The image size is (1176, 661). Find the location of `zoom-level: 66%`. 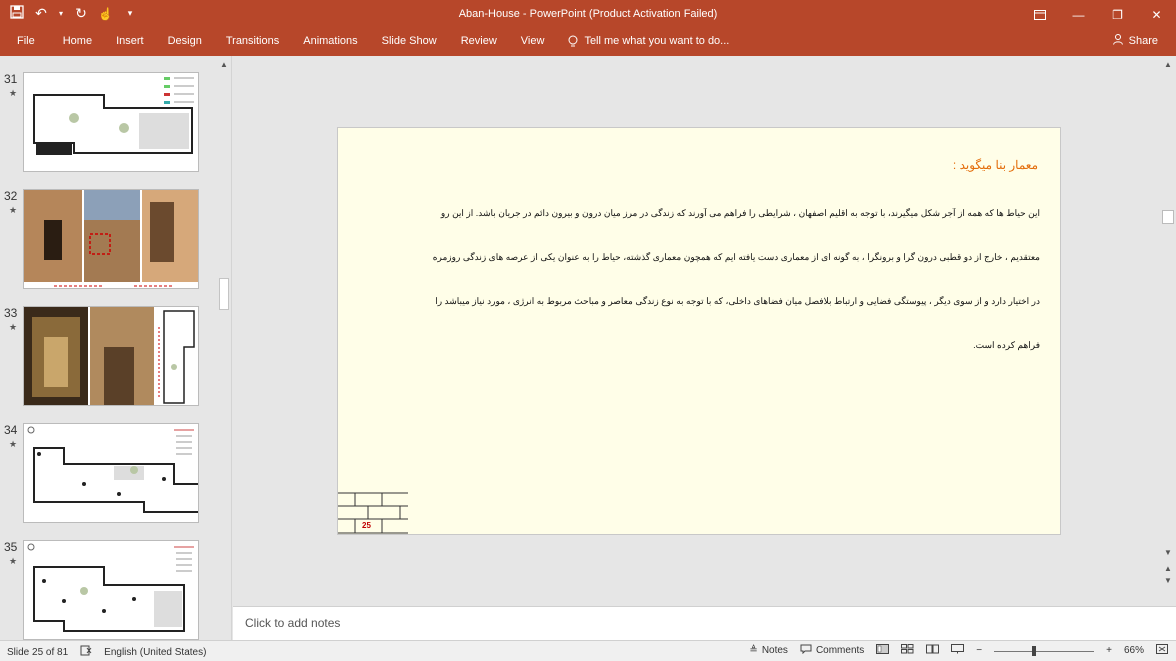

zoom-level: 66% is located at coordinates (1134, 650).